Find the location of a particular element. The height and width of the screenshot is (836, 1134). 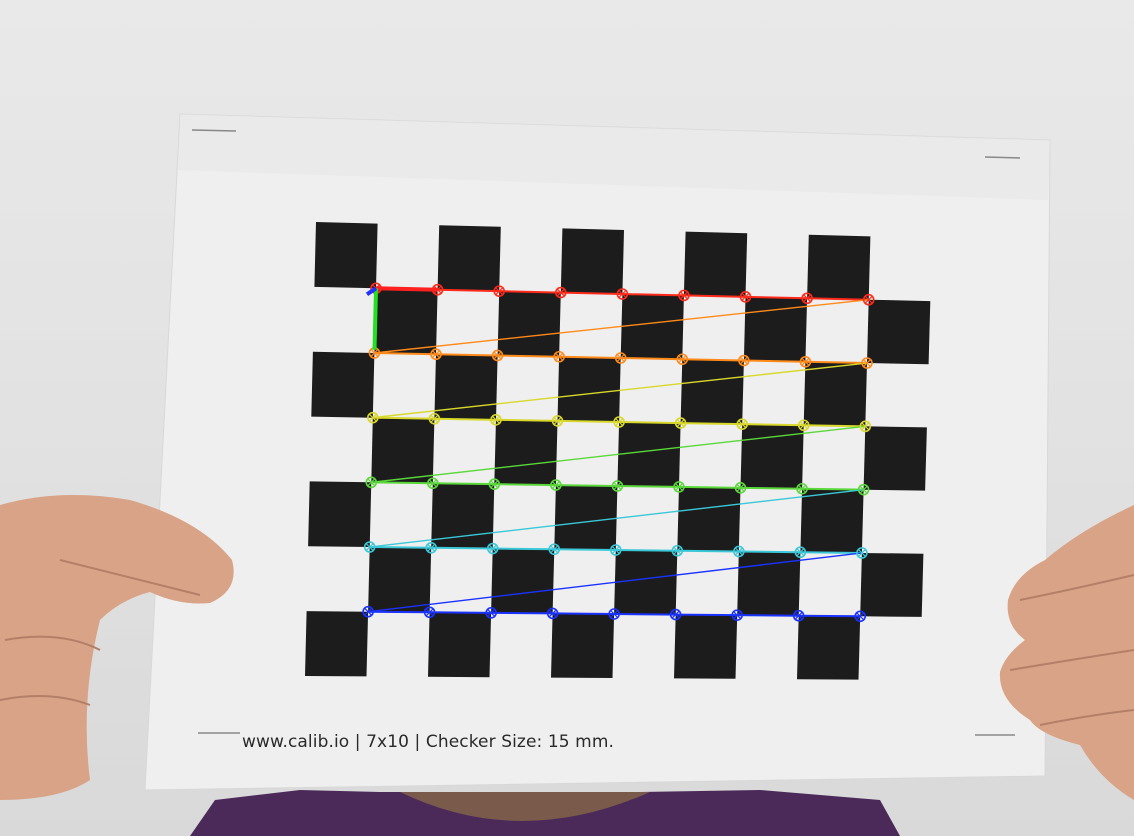

y-axis-line is located at coordinates (375, 319).